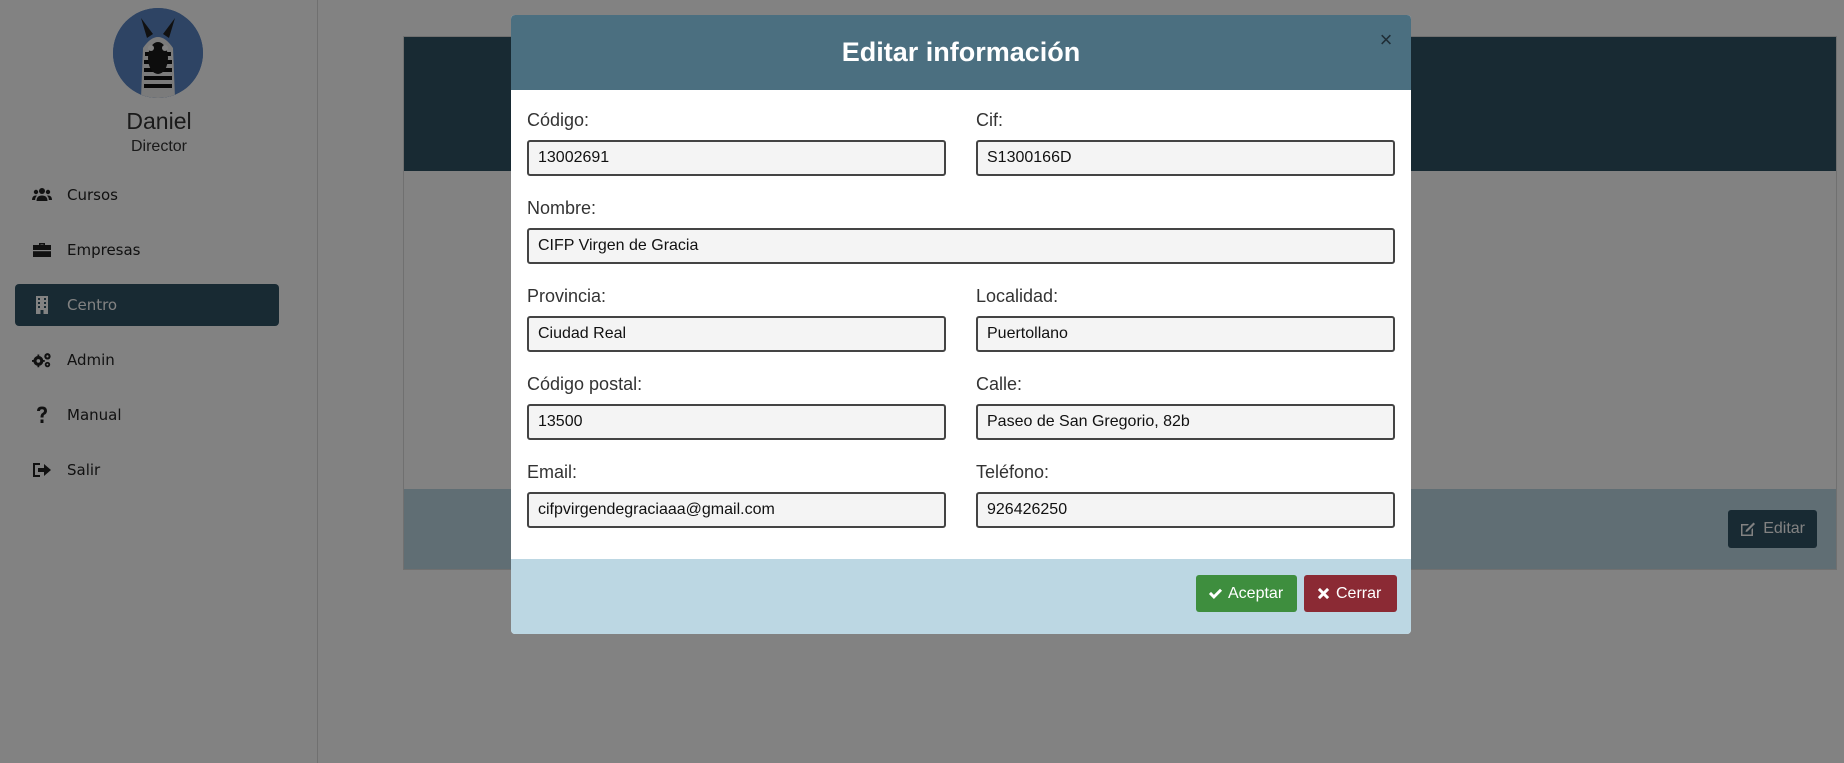 The width and height of the screenshot is (1844, 763). What do you see at coordinates (567, 296) in the screenshot?
I see `provincia-label: Provincia:` at bounding box center [567, 296].